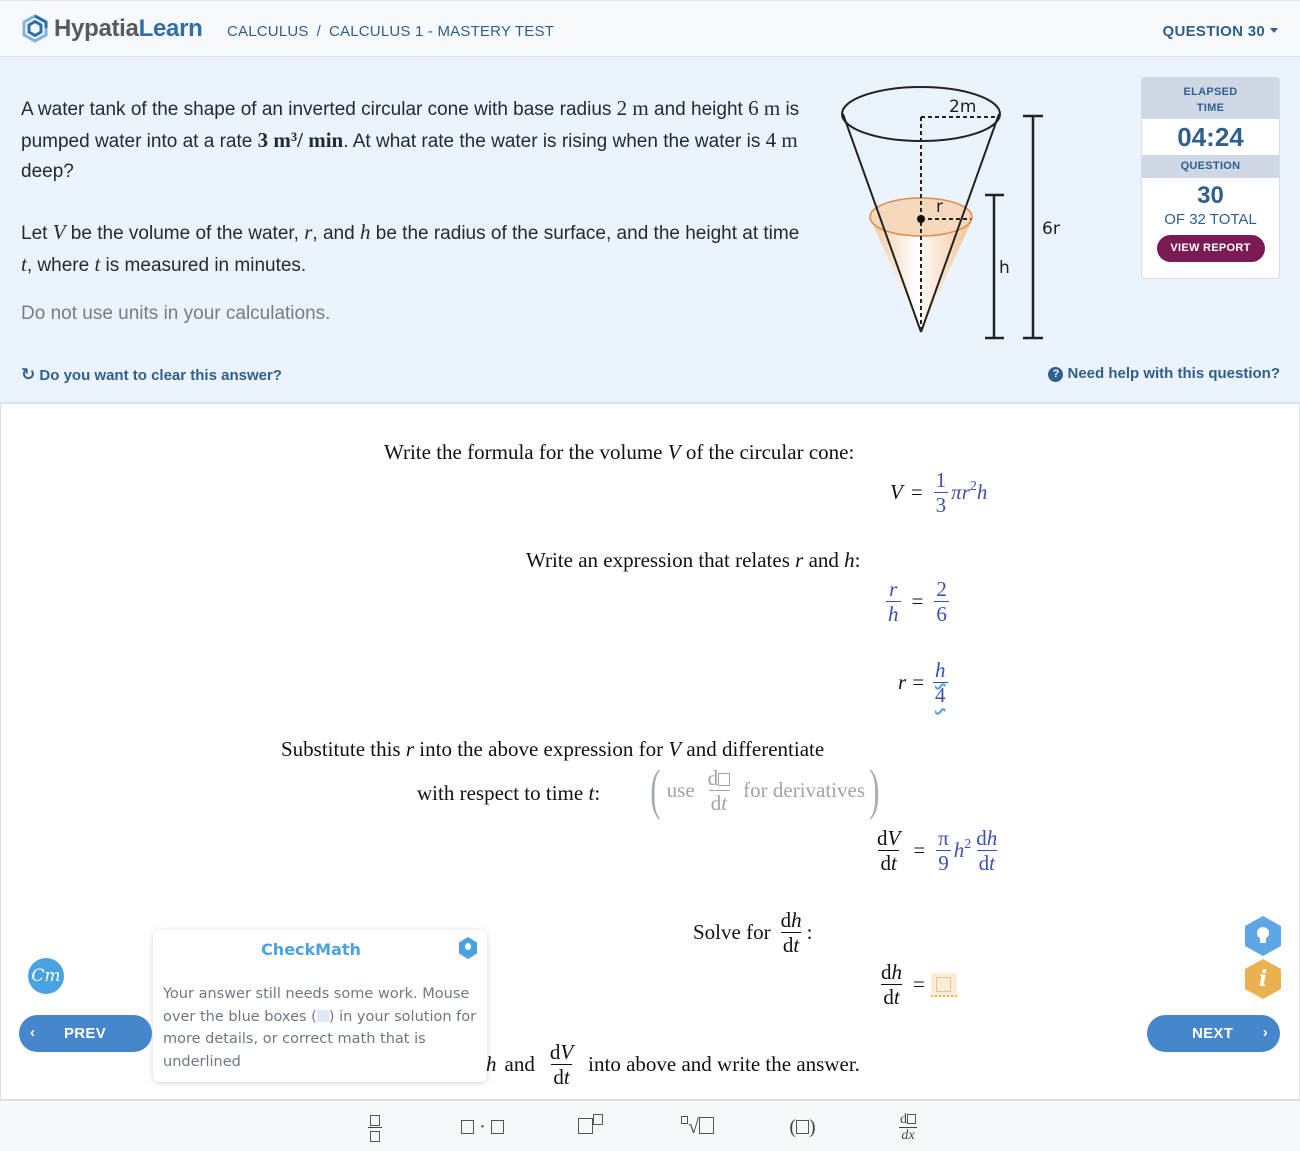  Describe the element at coordinates (268, 31) in the screenshot. I see `breadcrumb-course: CALCULUS` at that location.